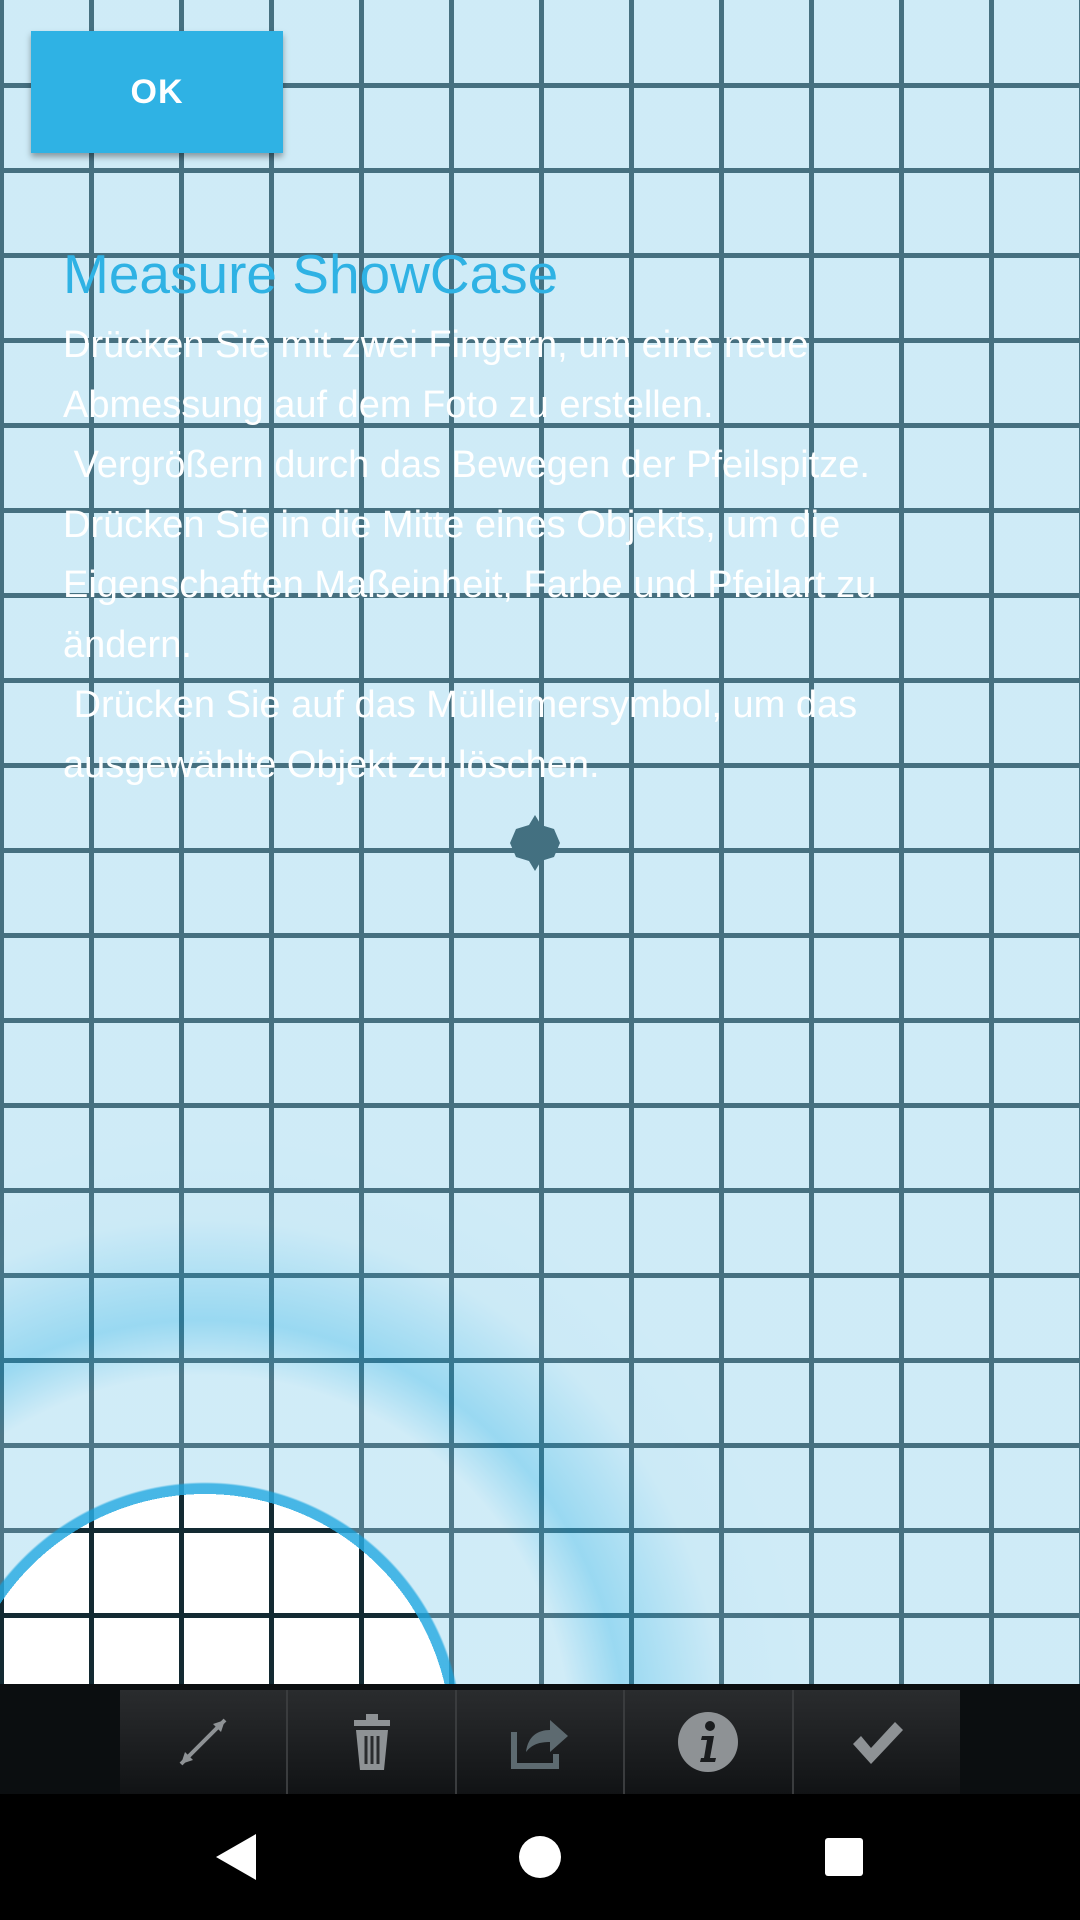  I want to click on checkmark-icon, so click(877, 1743).